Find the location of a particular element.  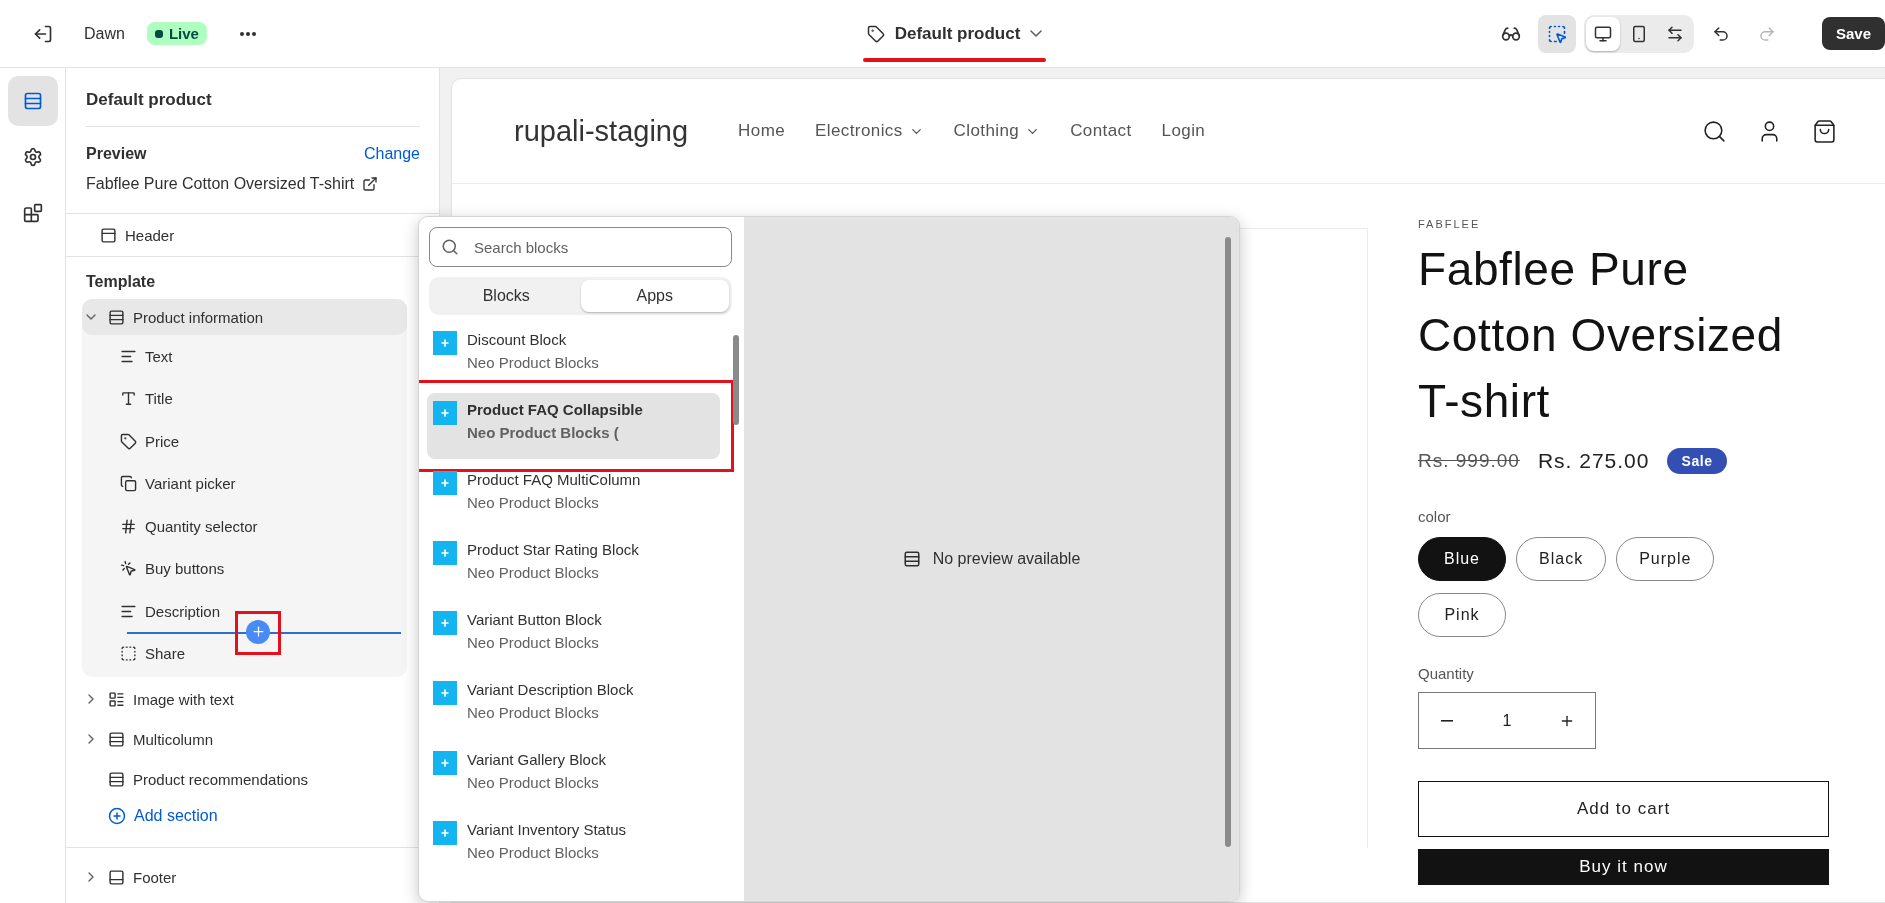

app-block-item: Discount Block Neo Product Blocks is located at coordinates (573, 356).